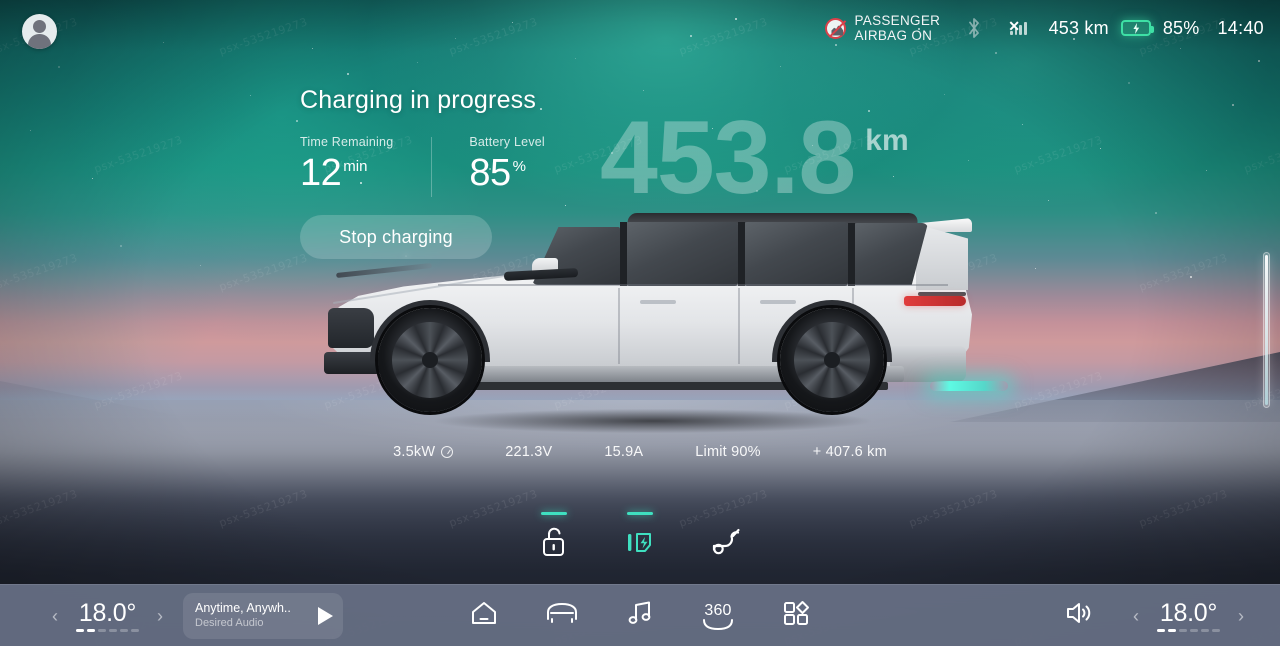 The height and width of the screenshot is (646, 1280). I want to click on passenger-temp-increase-button: ›, so click(1241, 616).